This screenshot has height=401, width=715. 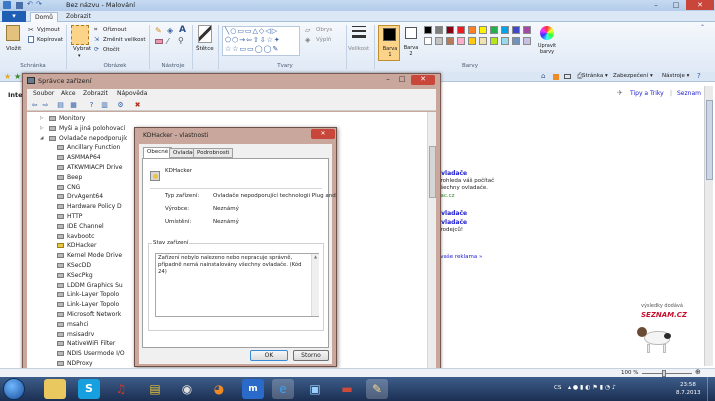 What do you see at coordinates (89, 255) in the screenshot?
I see `tree-node: Kernel Mode Drive` at bounding box center [89, 255].